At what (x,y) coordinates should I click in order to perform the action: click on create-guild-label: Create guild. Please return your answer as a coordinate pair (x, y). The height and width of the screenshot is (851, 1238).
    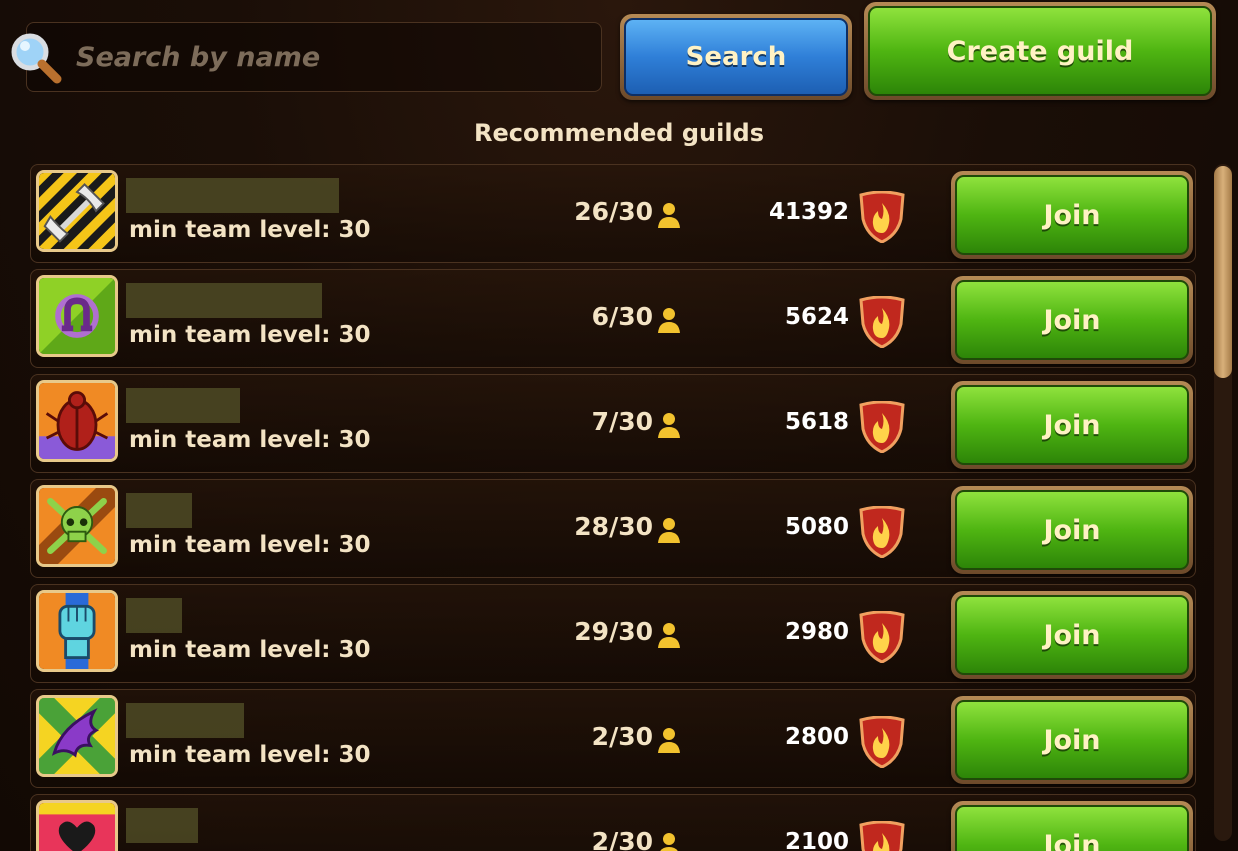
    Looking at the image, I should click on (1040, 51).